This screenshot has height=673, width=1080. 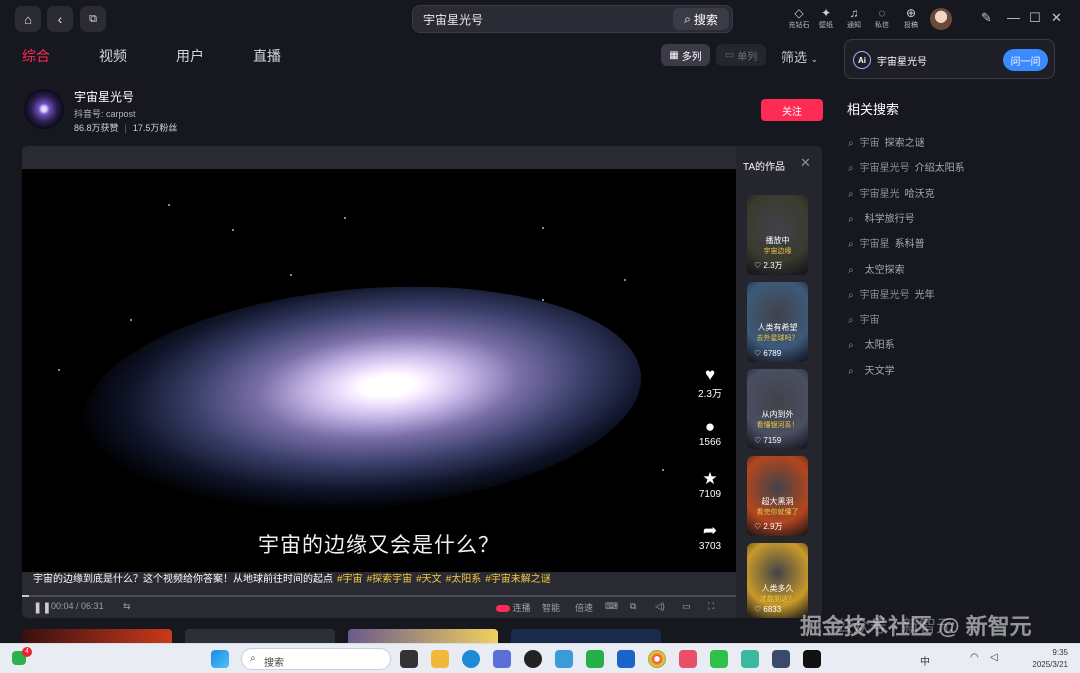 What do you see at coordinates (886, 141) in the screenshot?
I see `related-search-item: ⌕ 宇宙 探索之谜` at bounding box center [886, 141].